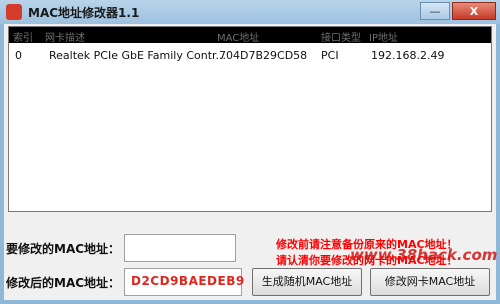 The width and height of the screenshot is (500, 304). I want to click on window-title: MAC地址修改器1.1, so click(84, 13).